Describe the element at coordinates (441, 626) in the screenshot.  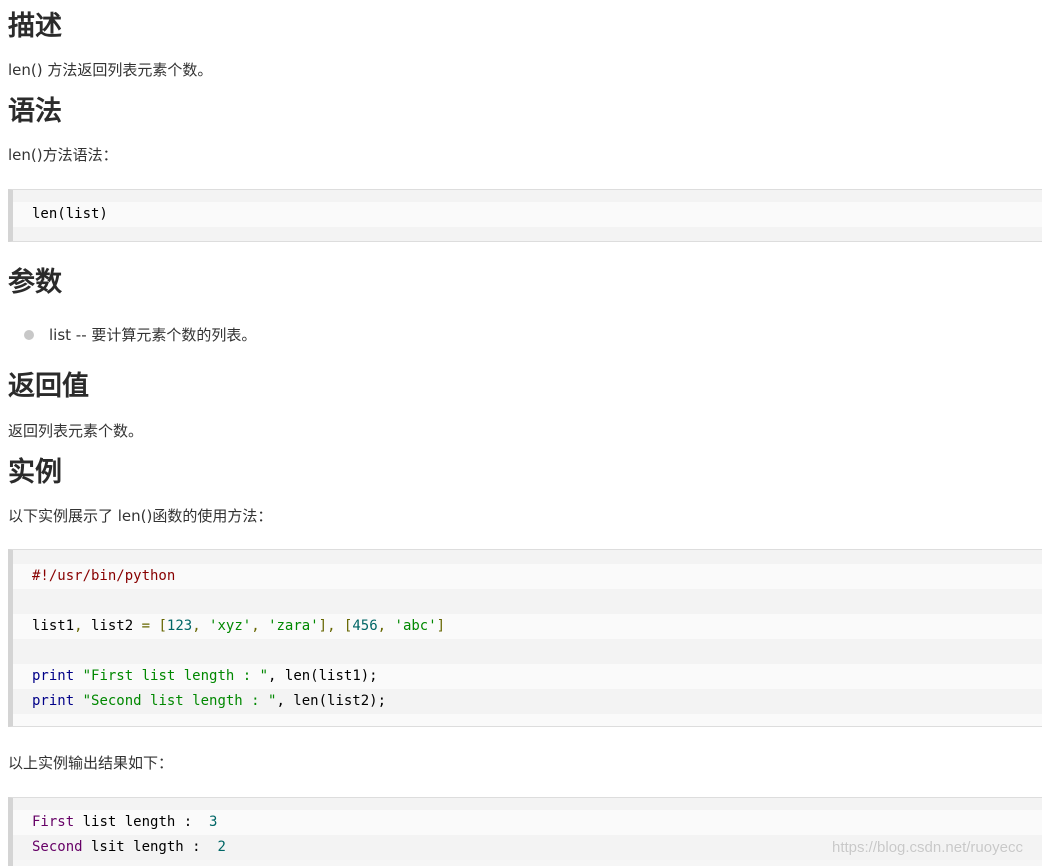
I see `code-token: ]` at that location.